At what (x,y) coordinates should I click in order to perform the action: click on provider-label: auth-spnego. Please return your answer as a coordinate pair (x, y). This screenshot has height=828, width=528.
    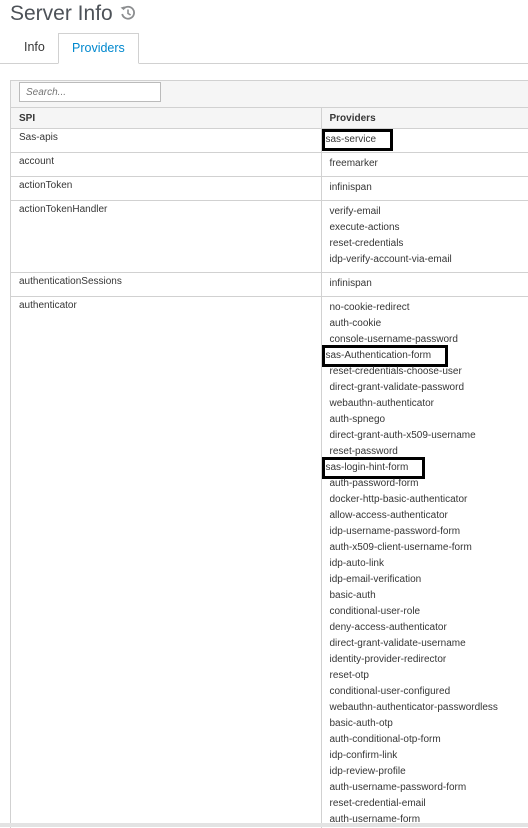
    Looking at the image, I should click on (358, 420).